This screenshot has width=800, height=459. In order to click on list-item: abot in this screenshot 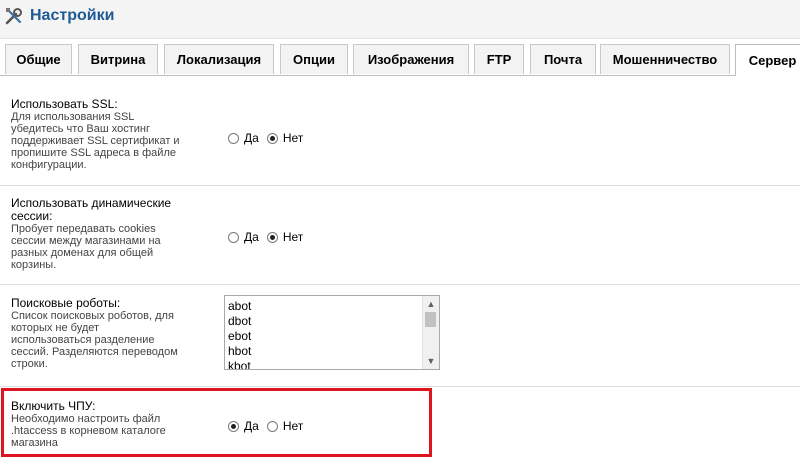, I will do `click(240, 306)`.